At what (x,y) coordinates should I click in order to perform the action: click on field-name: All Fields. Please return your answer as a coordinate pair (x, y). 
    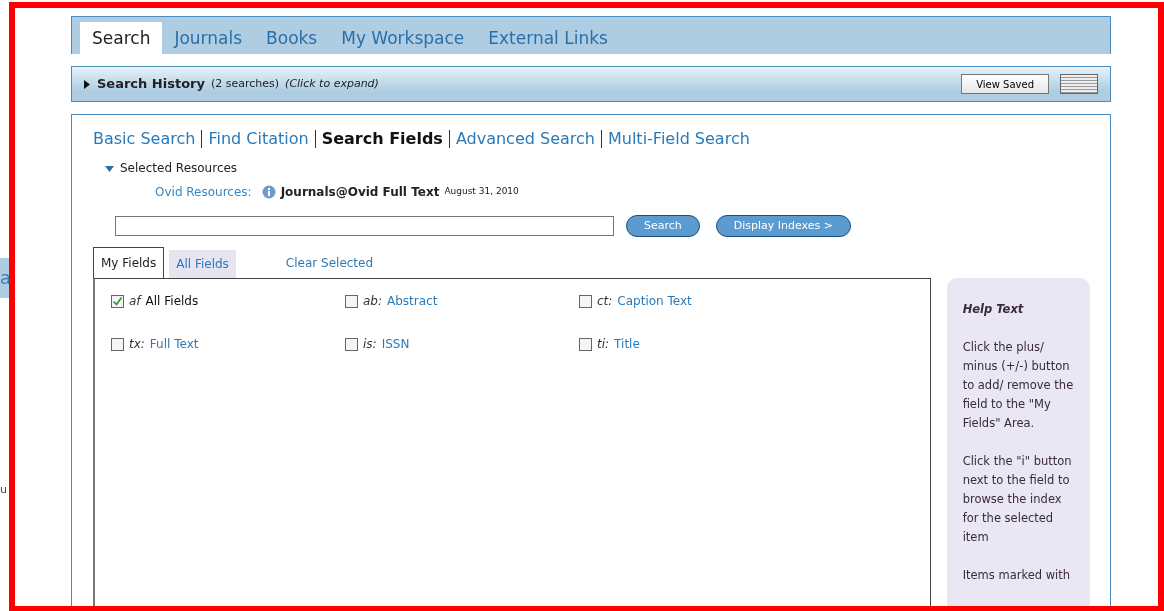
    Looking at the image, I should click on (172, 301).